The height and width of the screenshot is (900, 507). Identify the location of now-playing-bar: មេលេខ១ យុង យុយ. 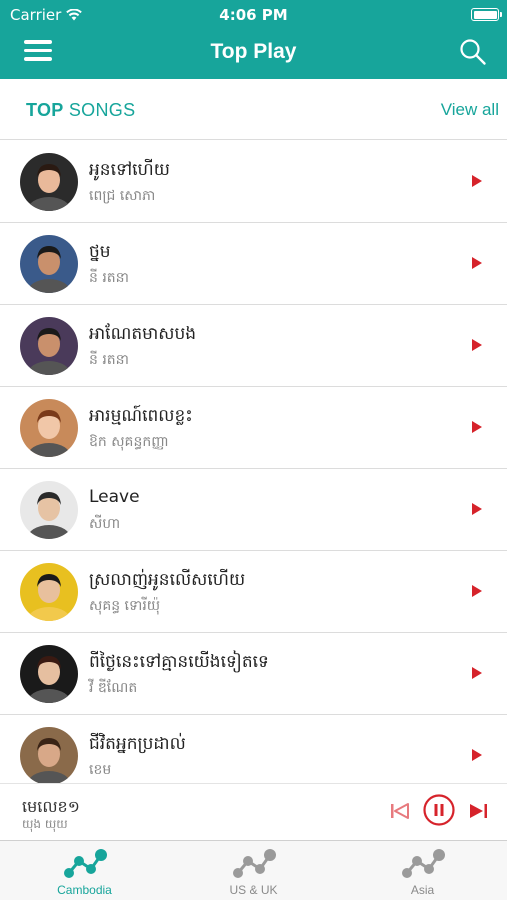
(253, 811).